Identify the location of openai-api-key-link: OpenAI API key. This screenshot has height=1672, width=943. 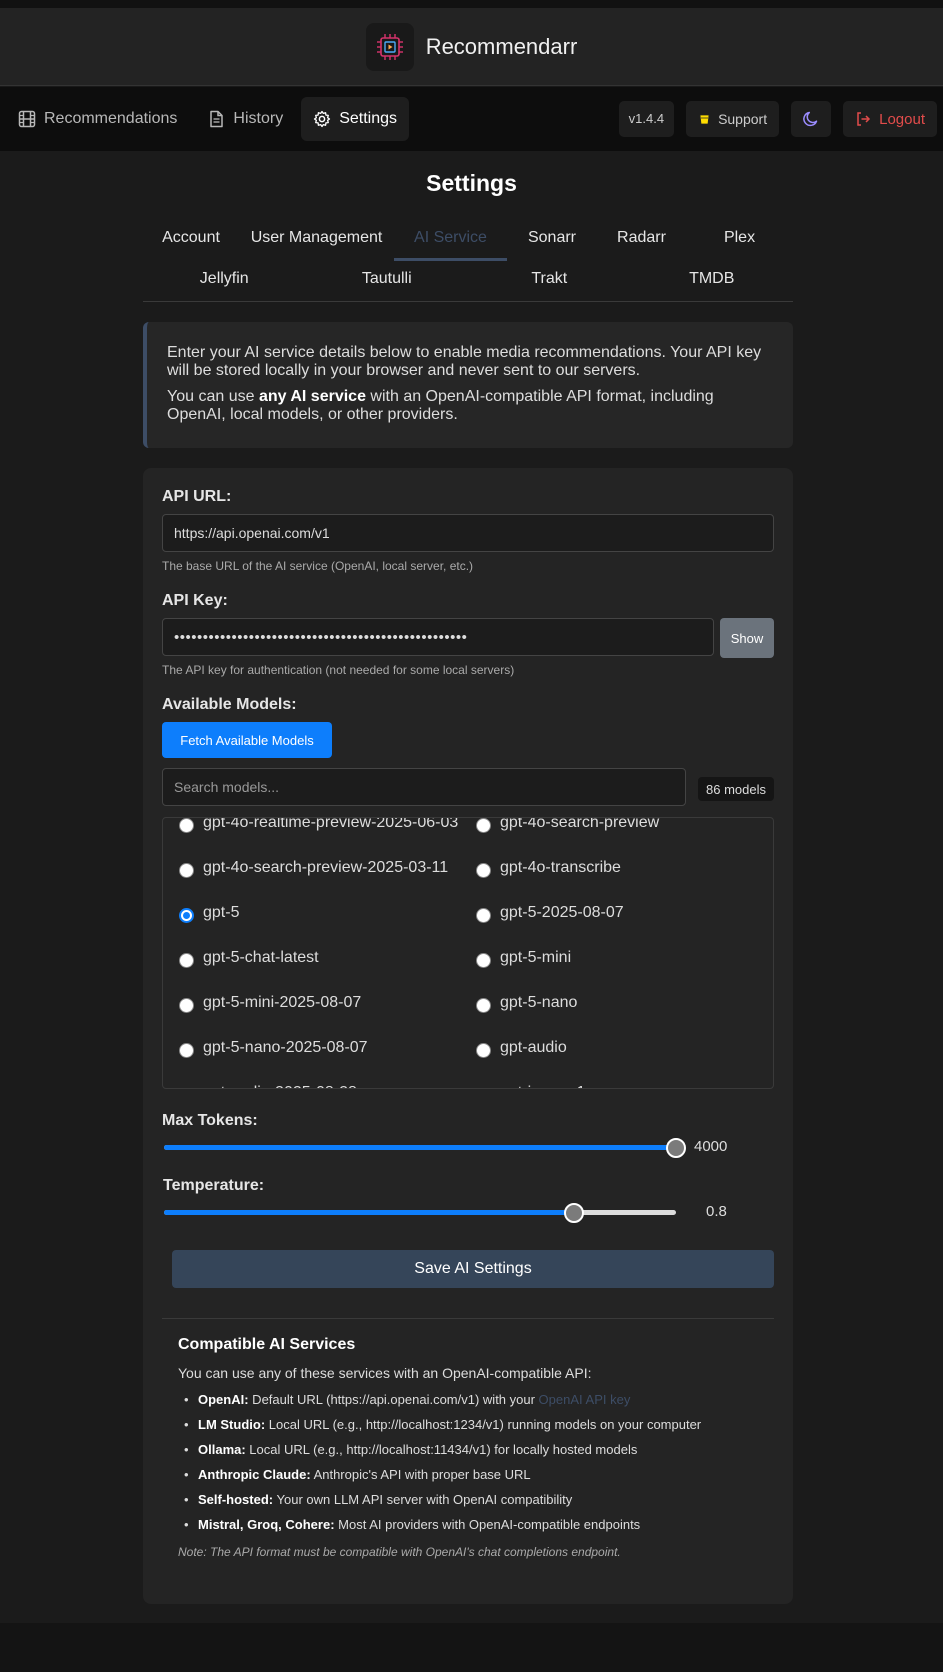
(585, 1399).